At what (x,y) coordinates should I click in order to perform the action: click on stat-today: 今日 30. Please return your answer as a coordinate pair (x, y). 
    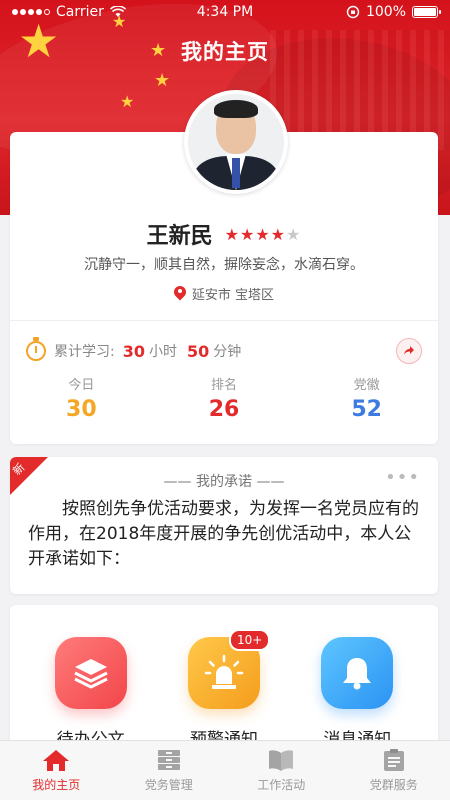
    Looking at the image, I should click on (81, 398).